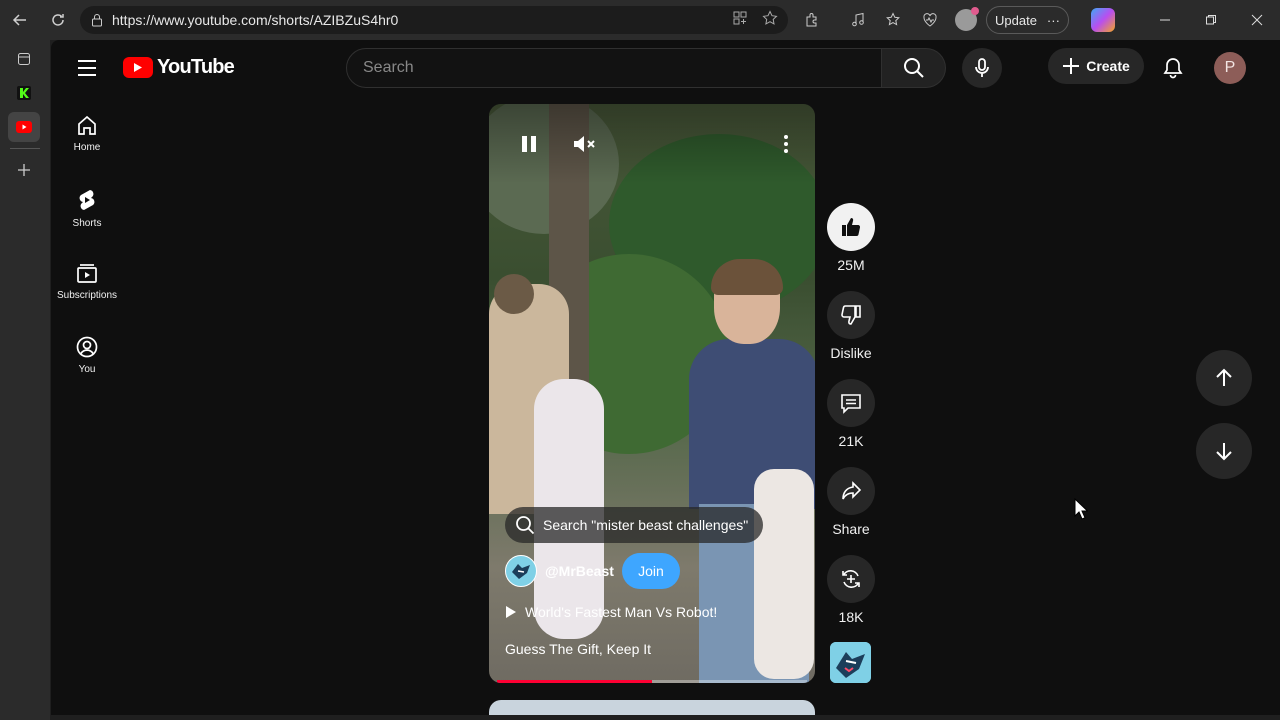 The width and height of the screenshot is (1280, 720). I want to click on plus-icon, so click(1071, 66).